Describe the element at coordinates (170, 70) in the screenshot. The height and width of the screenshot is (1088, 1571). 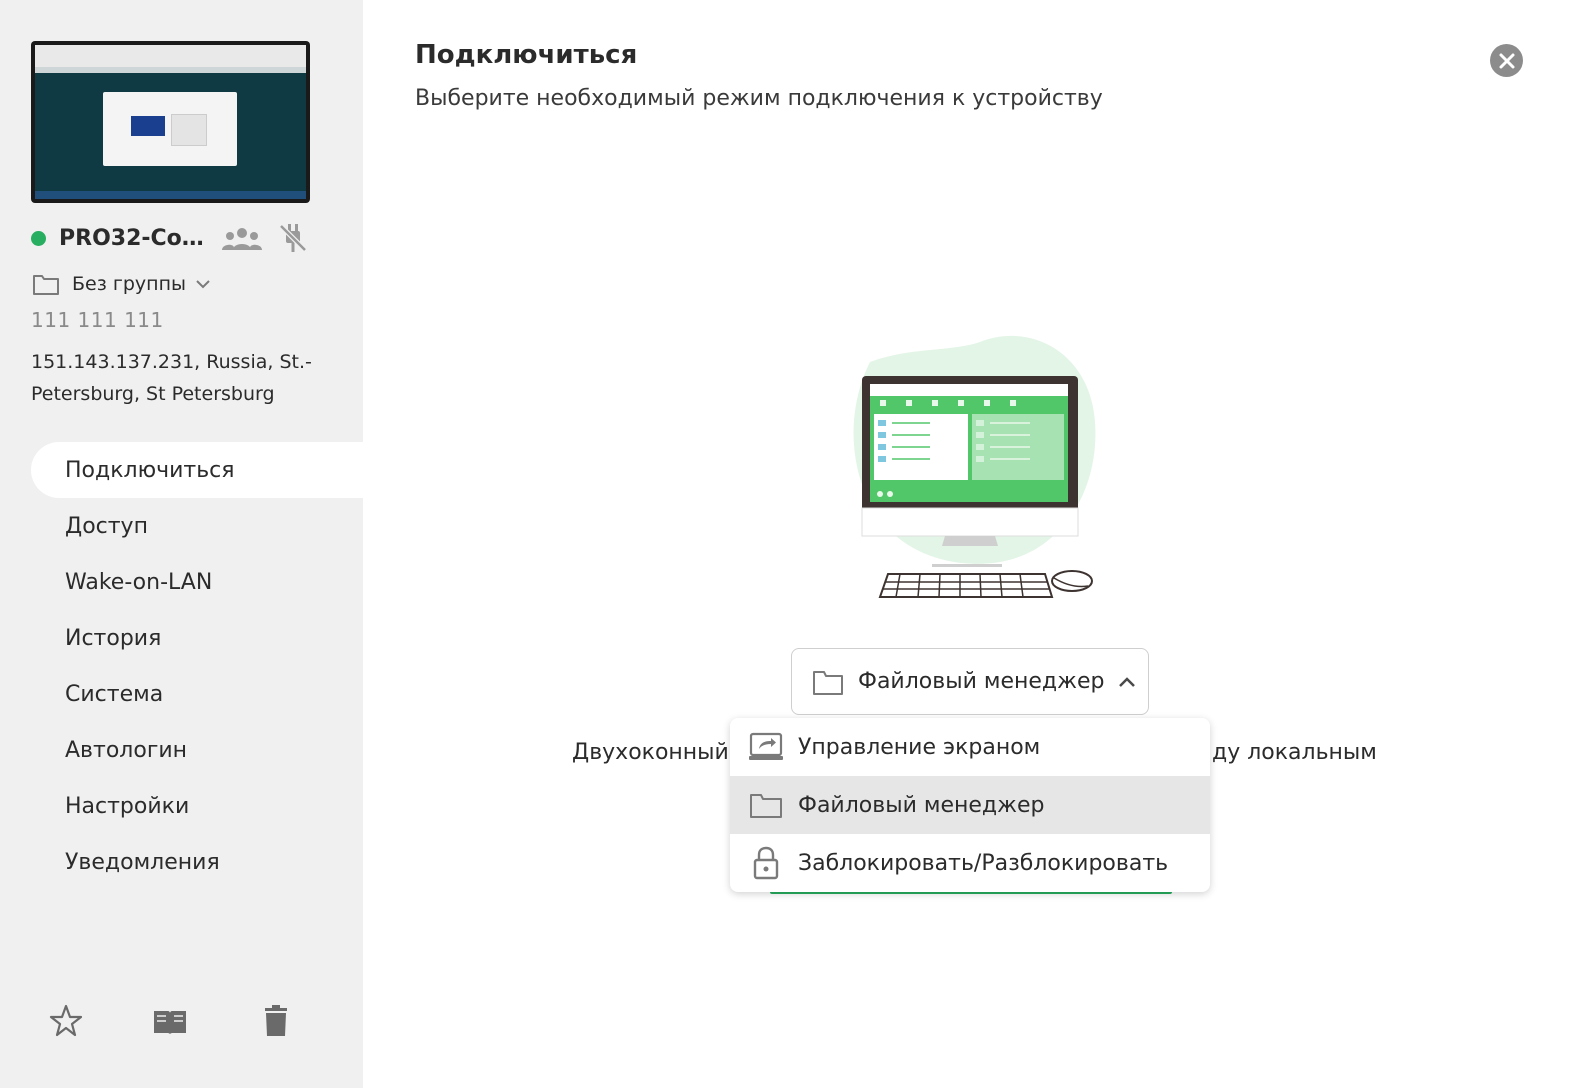
I see `thumbnail-address-bar` at that location.